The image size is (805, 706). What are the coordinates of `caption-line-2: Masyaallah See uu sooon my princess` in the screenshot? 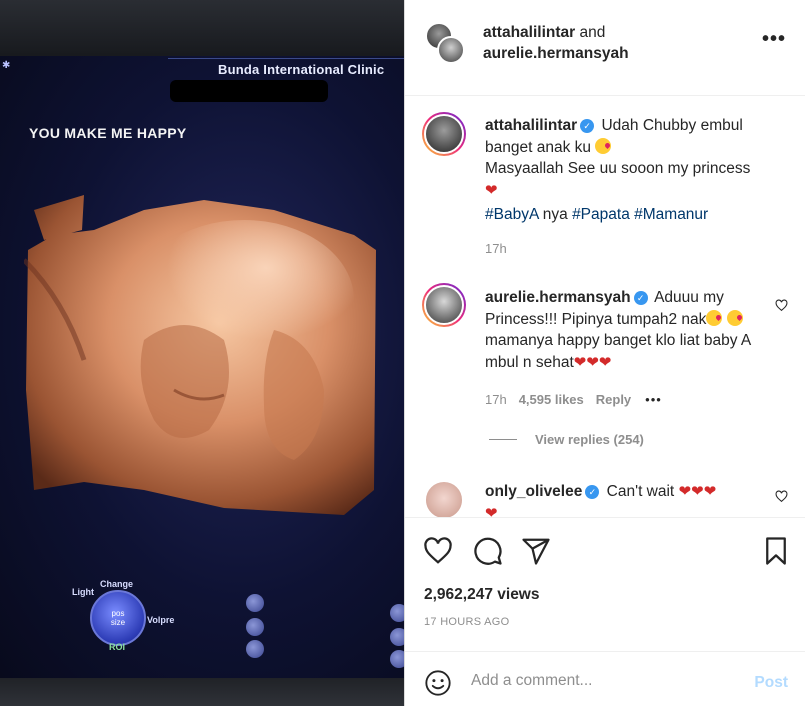 It's located at (618, 168).